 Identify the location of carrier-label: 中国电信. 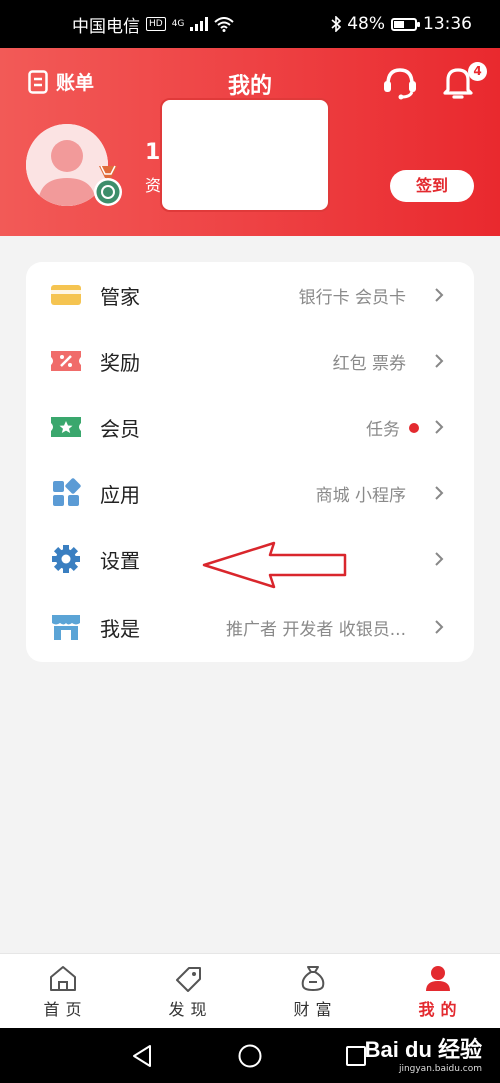
(106, 26).